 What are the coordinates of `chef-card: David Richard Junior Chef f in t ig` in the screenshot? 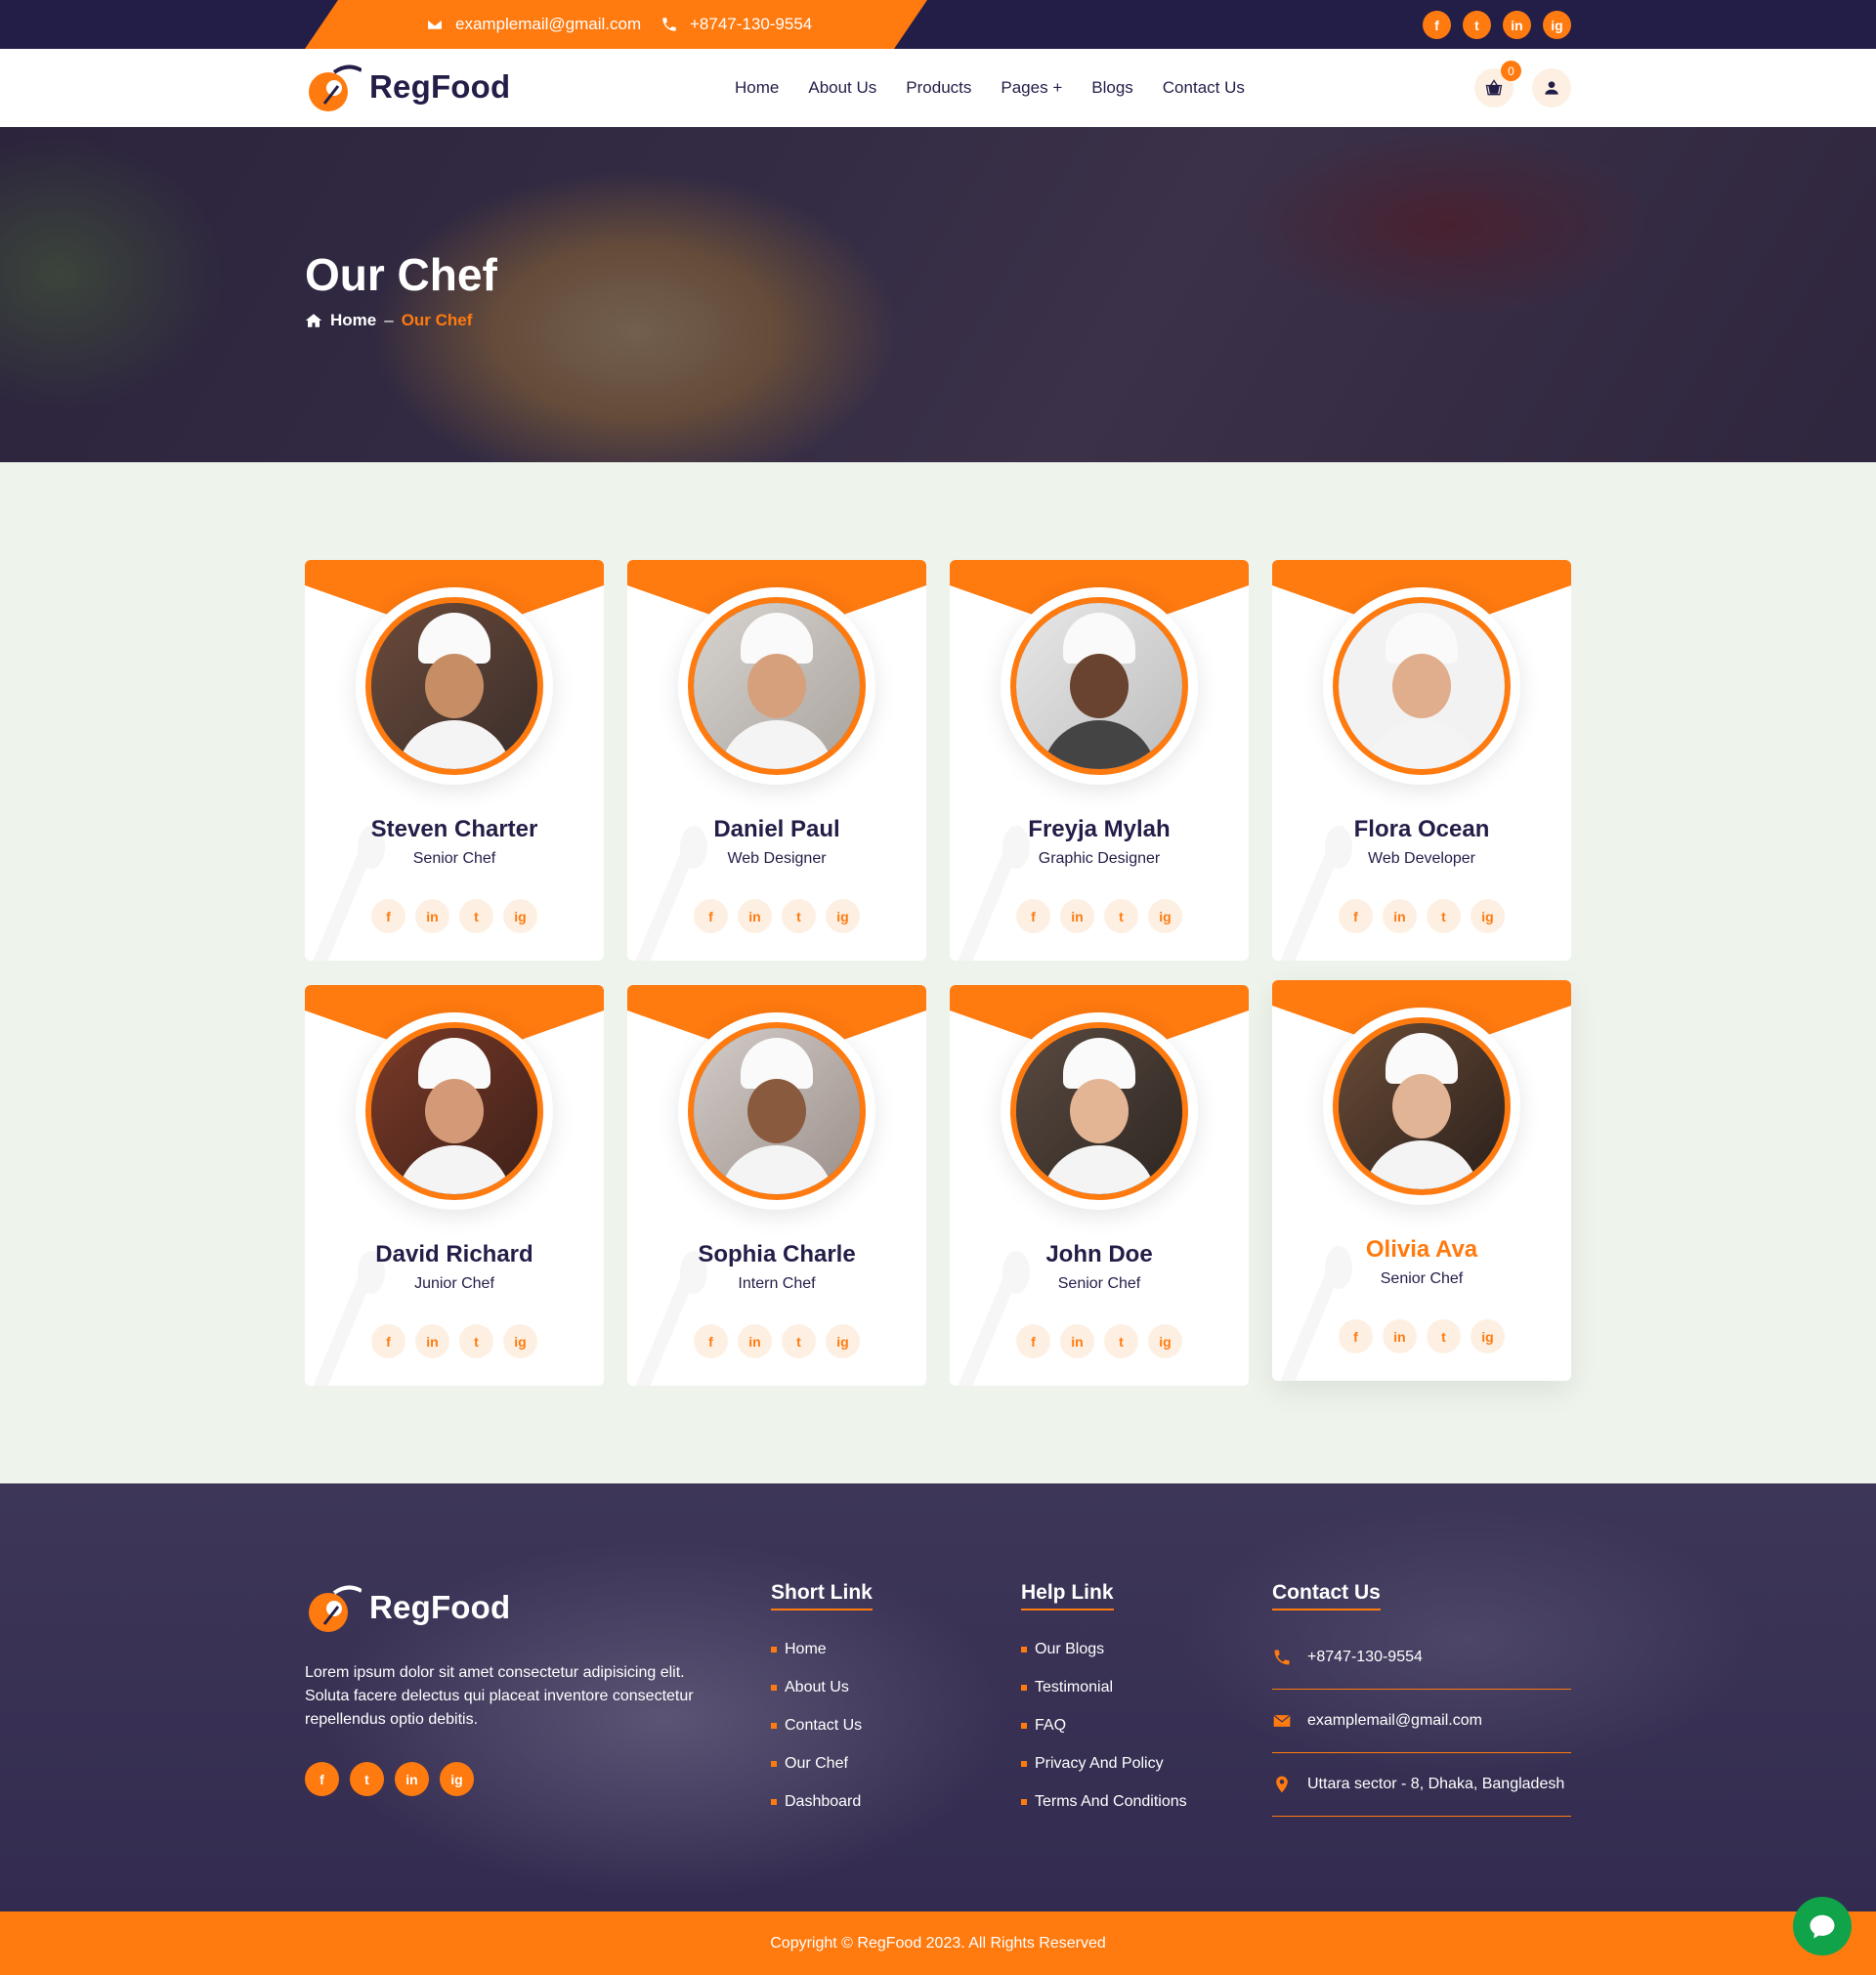 It's located at (454, 1186).